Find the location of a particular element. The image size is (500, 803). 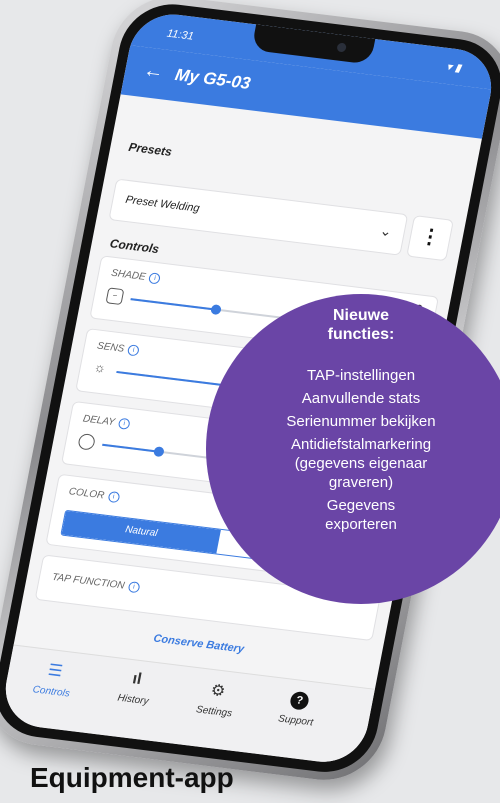

promo-item: Aanvullende stats is located at coordinates (361, 398).